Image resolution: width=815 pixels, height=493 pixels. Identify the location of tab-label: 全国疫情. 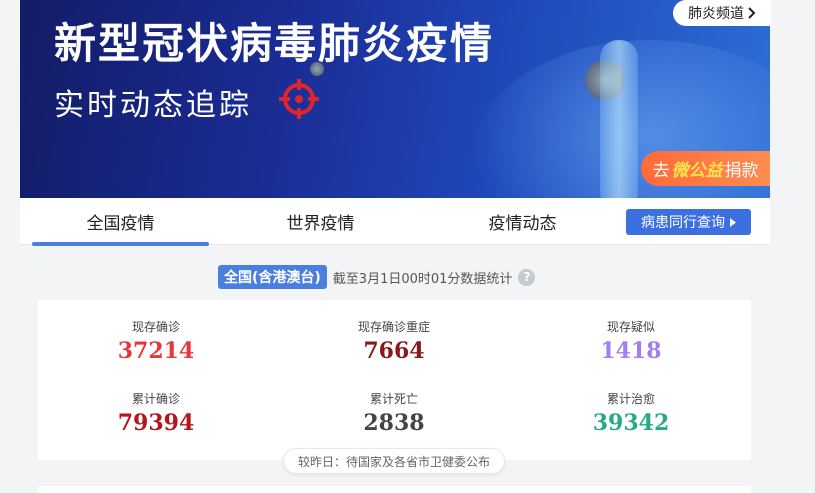
(120, 224).